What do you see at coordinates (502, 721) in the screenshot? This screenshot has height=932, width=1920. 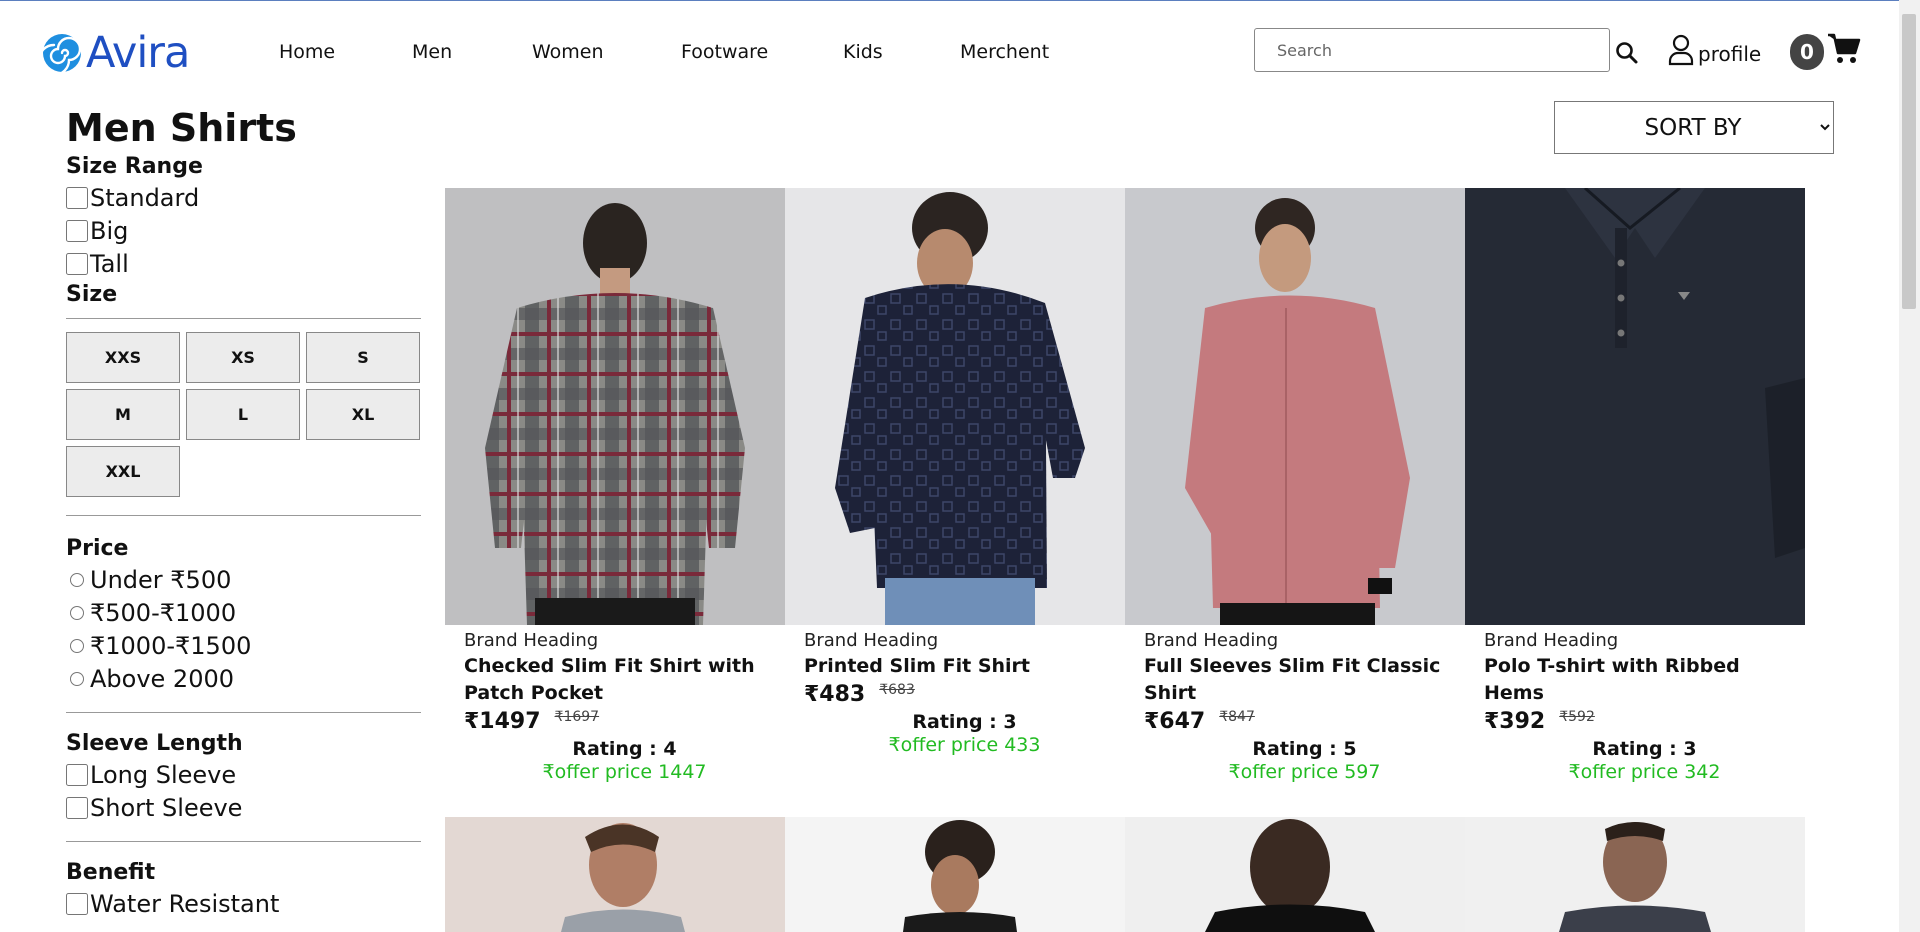 I see `product-price: ₹1497` at bounding box center [502, 721].